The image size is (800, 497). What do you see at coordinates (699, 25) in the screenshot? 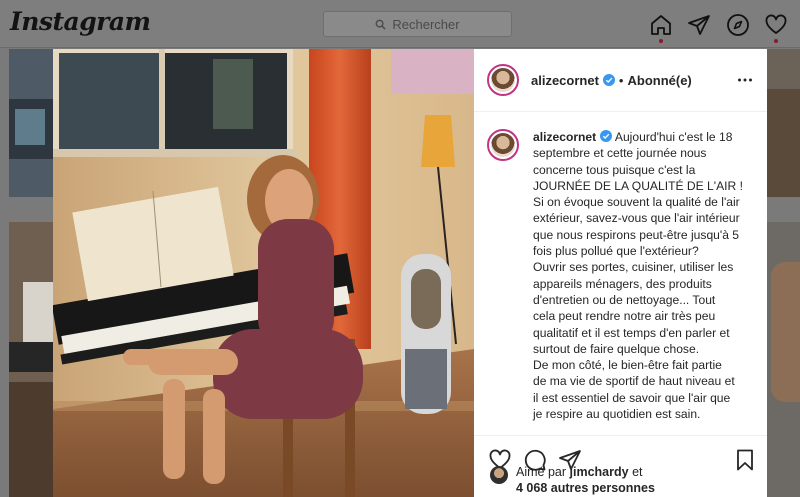
I see `direct-icon` at bounding box center [699, 25].